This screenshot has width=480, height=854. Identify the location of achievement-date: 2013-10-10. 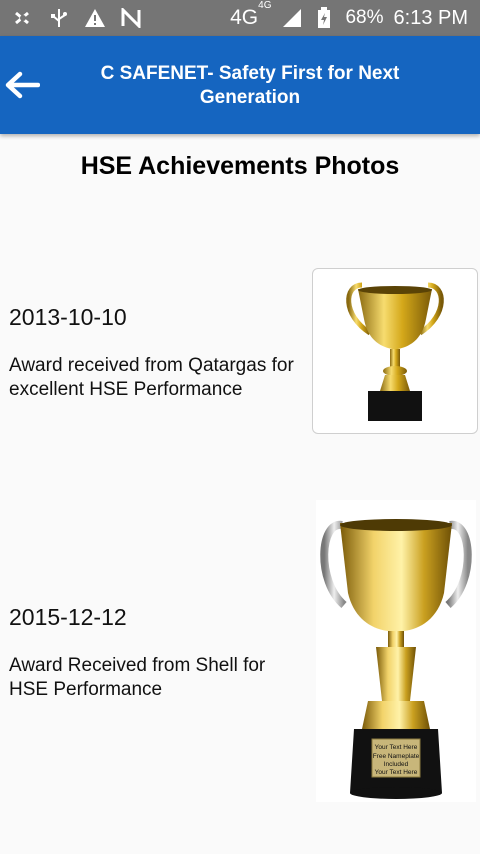
(68, 317).